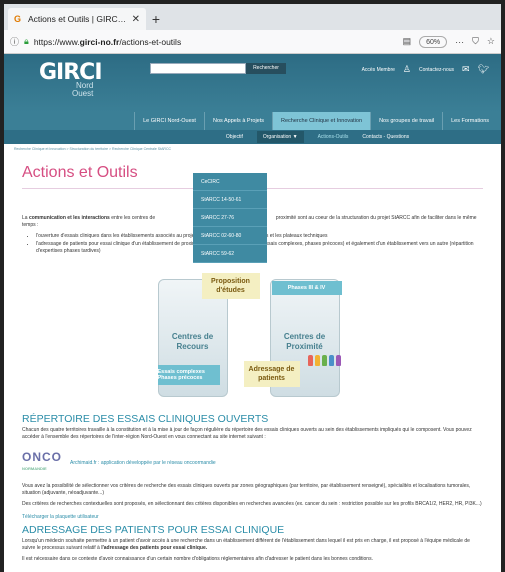 This screenshot has width=505, height=572. I want to click on twitter-icon: 🐦︎, so click(483, 69).